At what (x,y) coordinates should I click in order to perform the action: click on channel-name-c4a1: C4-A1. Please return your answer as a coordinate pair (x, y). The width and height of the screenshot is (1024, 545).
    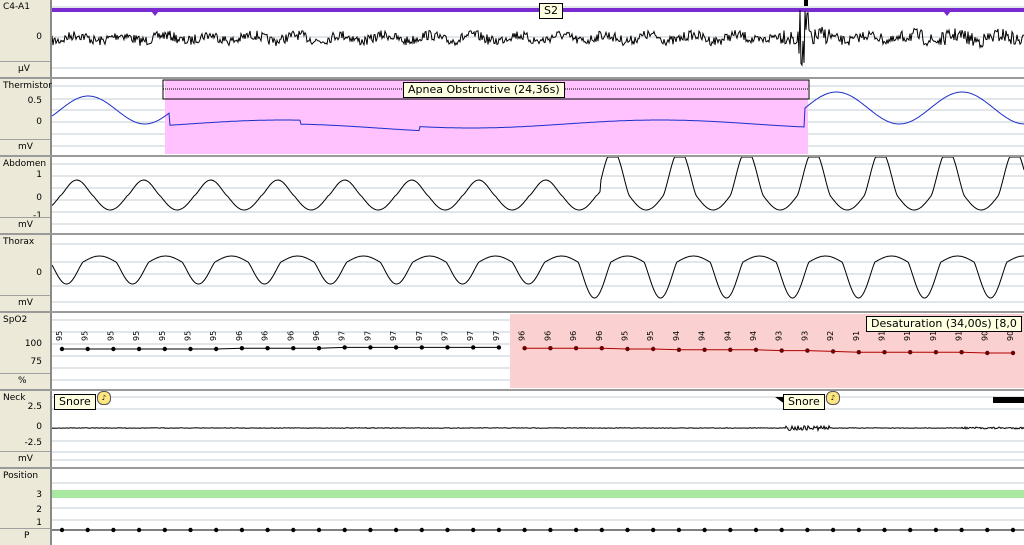
    Looking at the image, I should click on (16, 7).